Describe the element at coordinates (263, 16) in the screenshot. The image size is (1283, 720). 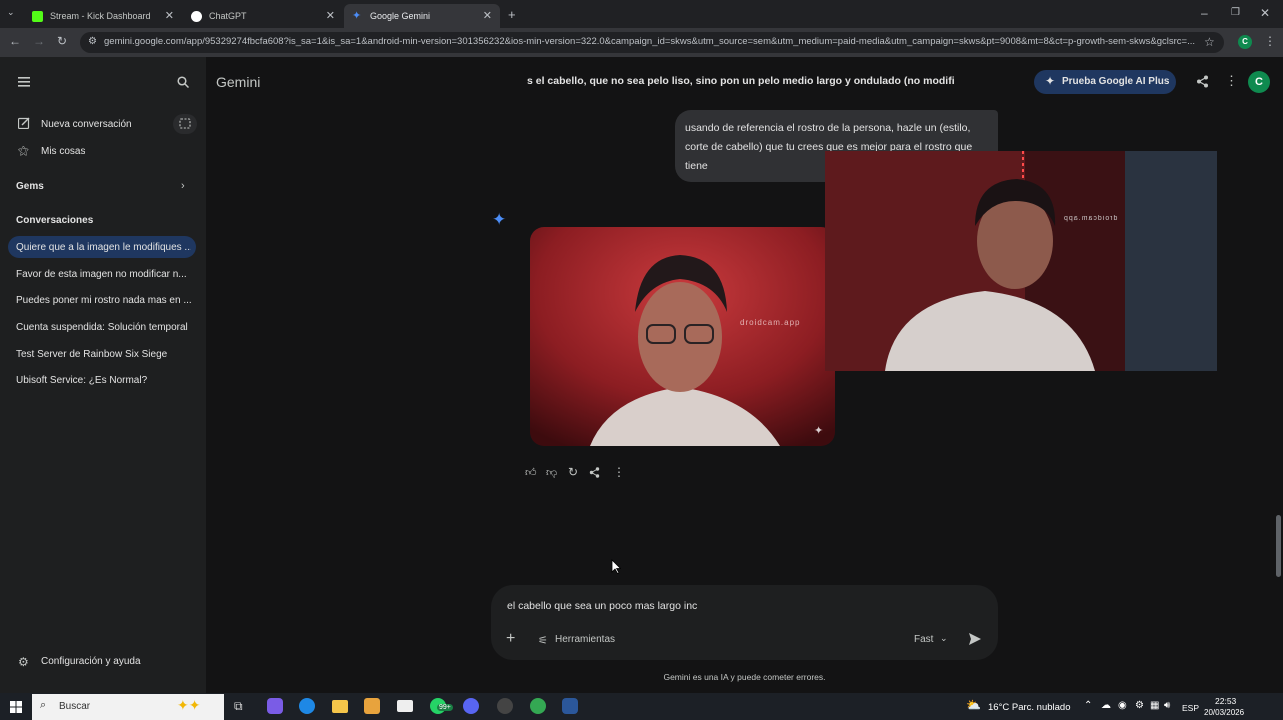
I see `tab-chatgpt: ChatGPT ✕` at that location.